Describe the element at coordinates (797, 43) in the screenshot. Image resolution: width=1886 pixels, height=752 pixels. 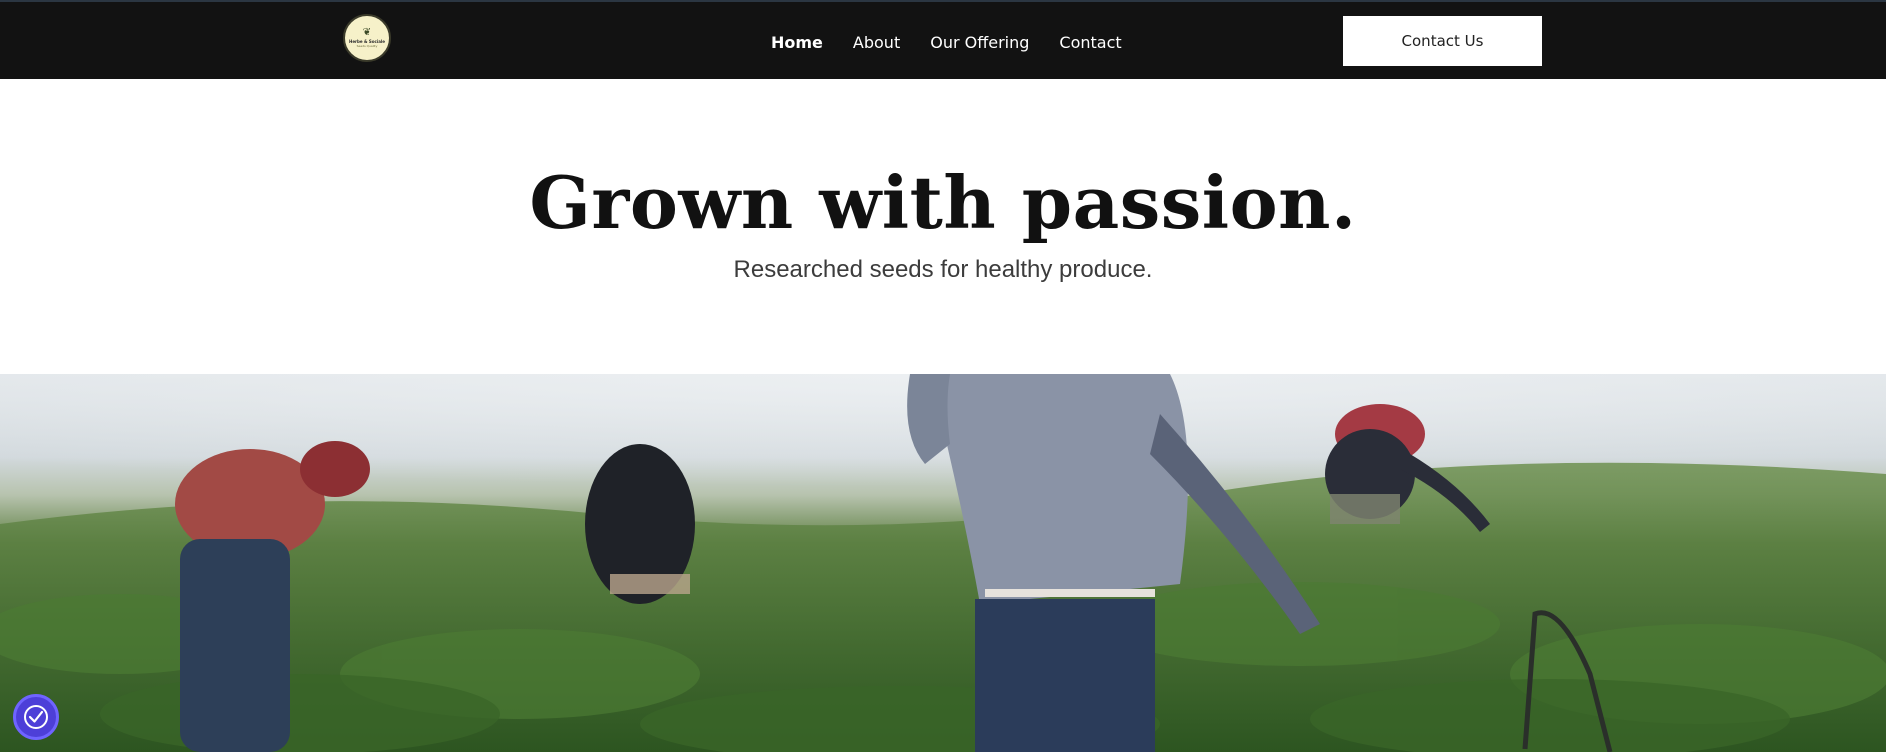
I see `nav-home: Home` at that location.